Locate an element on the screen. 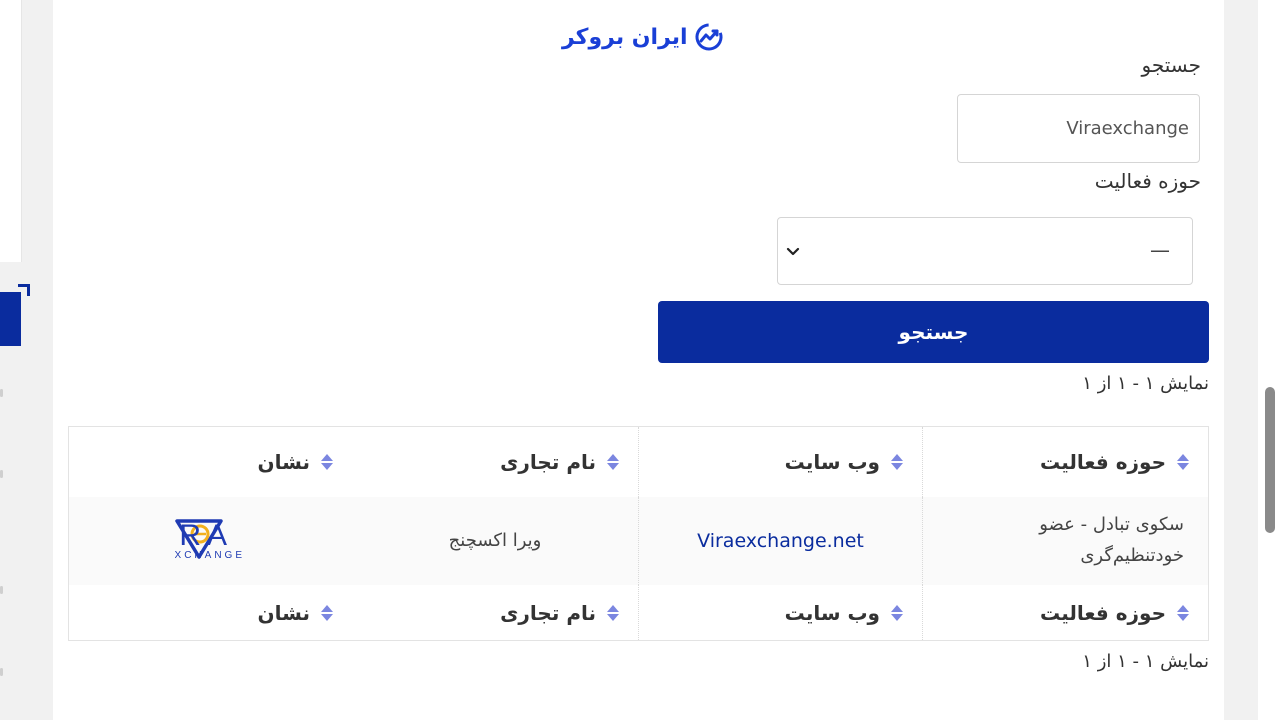 The width and height of the screenshot is (1280, 720). logo-text: ایران بروکر is located at coordinates (625, 37).